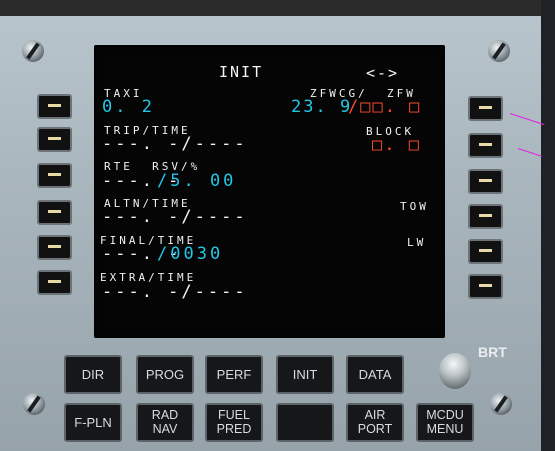 The height and width of the screenshot is (451, 555). I want to click on value-rte-rsv-percent: /5. 00, so click(197, 181).